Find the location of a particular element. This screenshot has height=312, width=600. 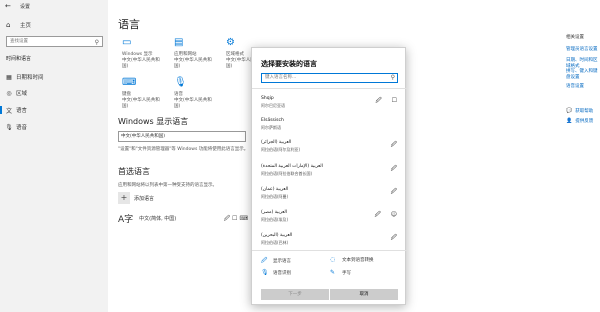

language-option: العربية (عمان) 阿拉伯语(阿曼) 🖉 is located at coordinates (331, 193).